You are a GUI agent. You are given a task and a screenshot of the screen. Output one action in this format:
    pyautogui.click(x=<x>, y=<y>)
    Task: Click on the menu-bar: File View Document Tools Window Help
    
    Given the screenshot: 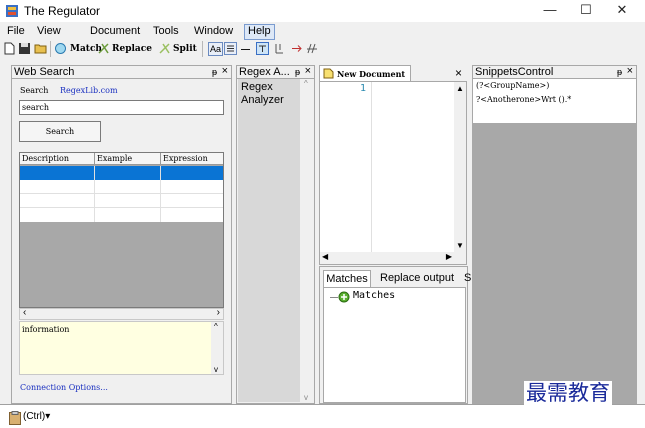 What is the action you would take?
    pyautogui.click(x=322, y=32)
    